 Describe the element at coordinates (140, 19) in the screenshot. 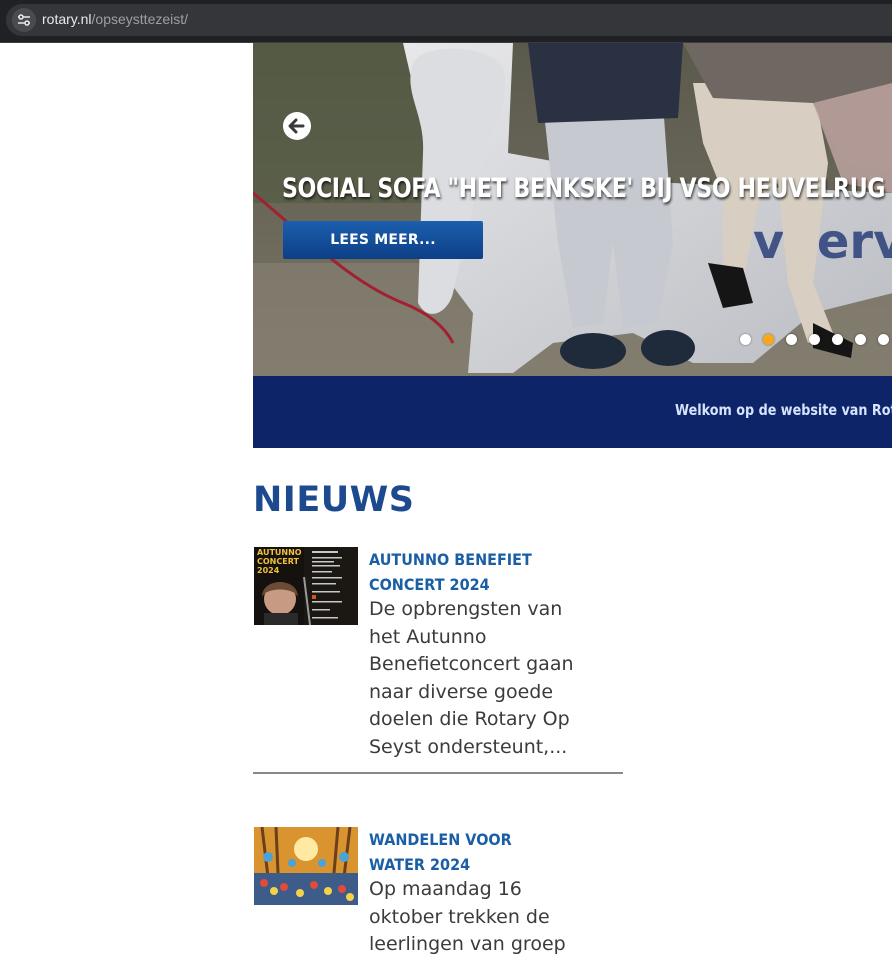

I see `url-path: /opseysttezeist/` at that location.